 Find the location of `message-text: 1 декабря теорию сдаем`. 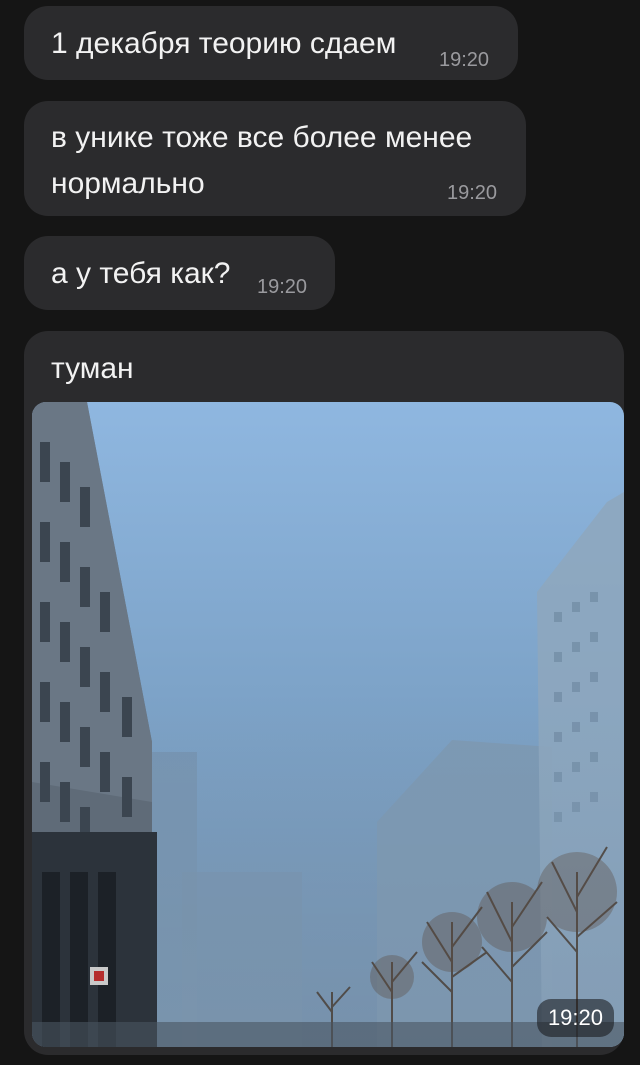

message-text: 1 декабря теорию сдаем is located at coordinates (224, 43).